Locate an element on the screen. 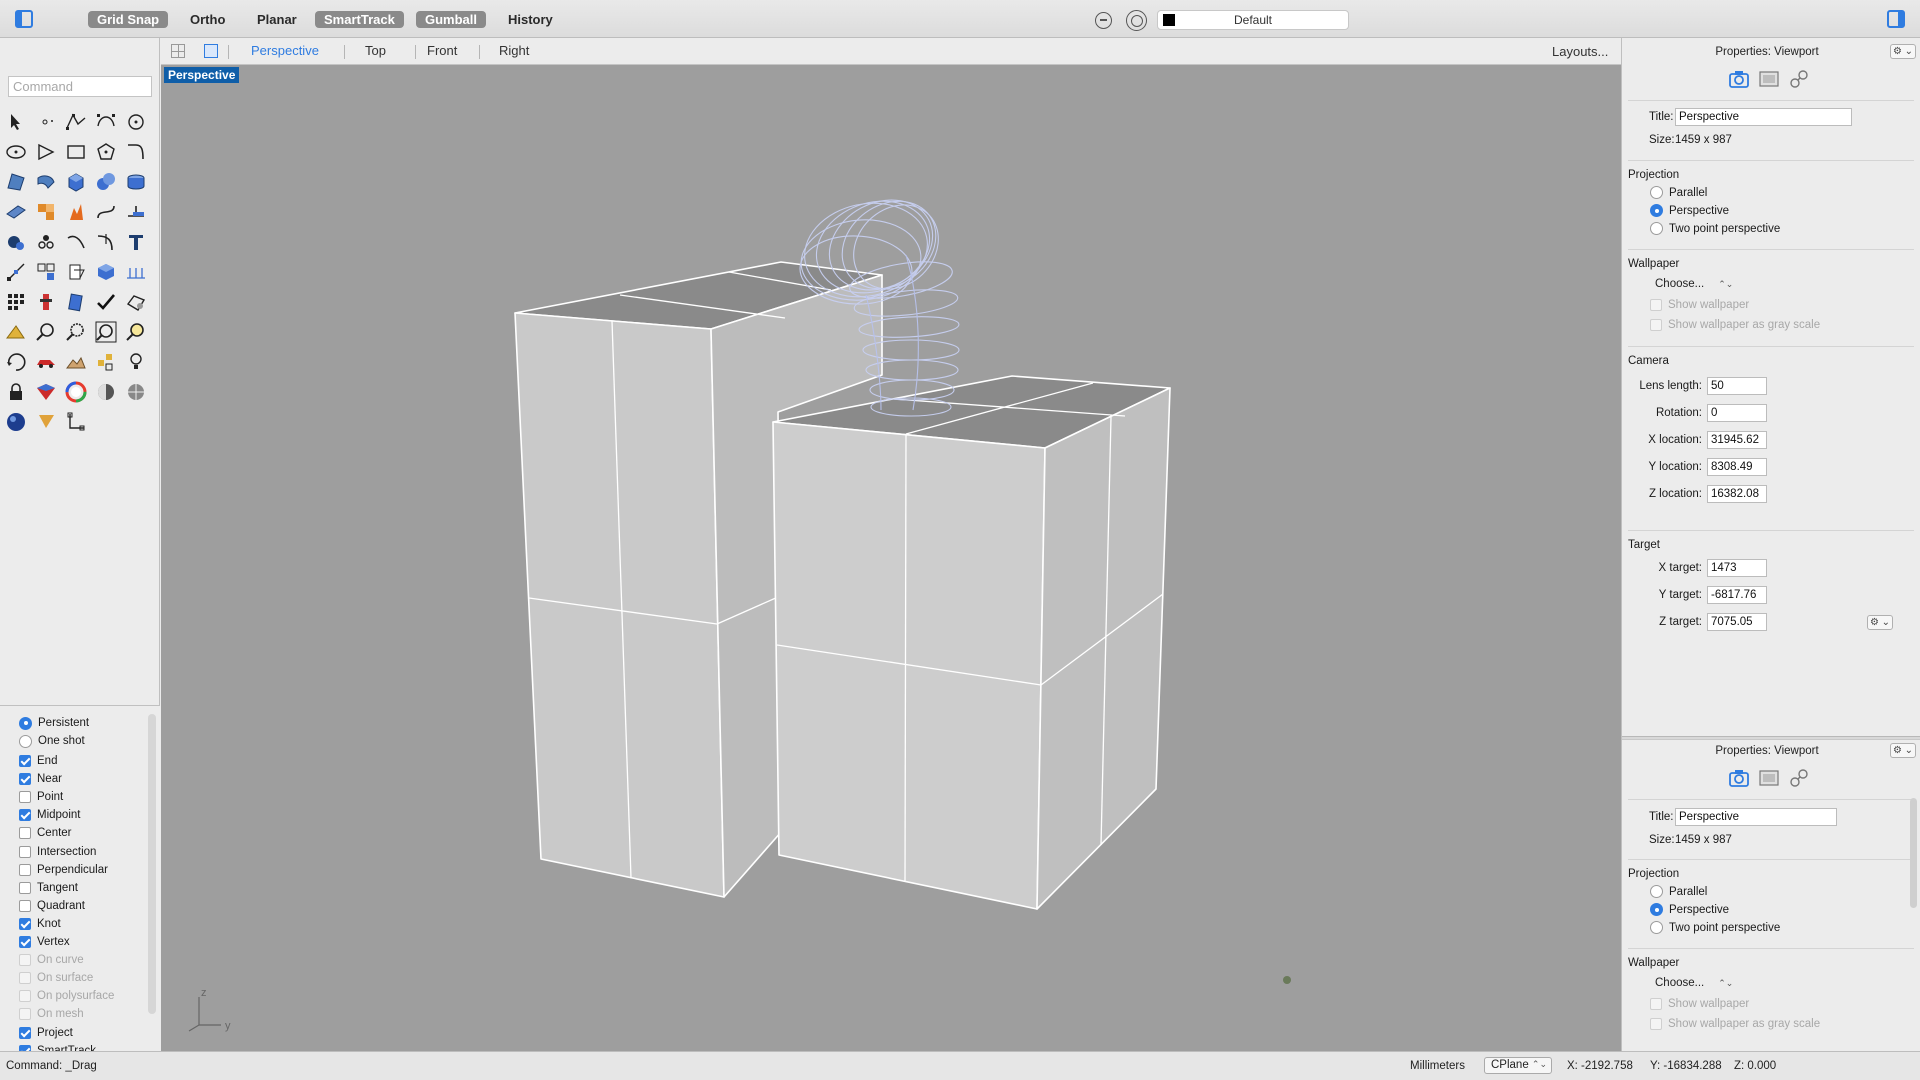  zoom-selected-icon is located at coordinates (76, 332).